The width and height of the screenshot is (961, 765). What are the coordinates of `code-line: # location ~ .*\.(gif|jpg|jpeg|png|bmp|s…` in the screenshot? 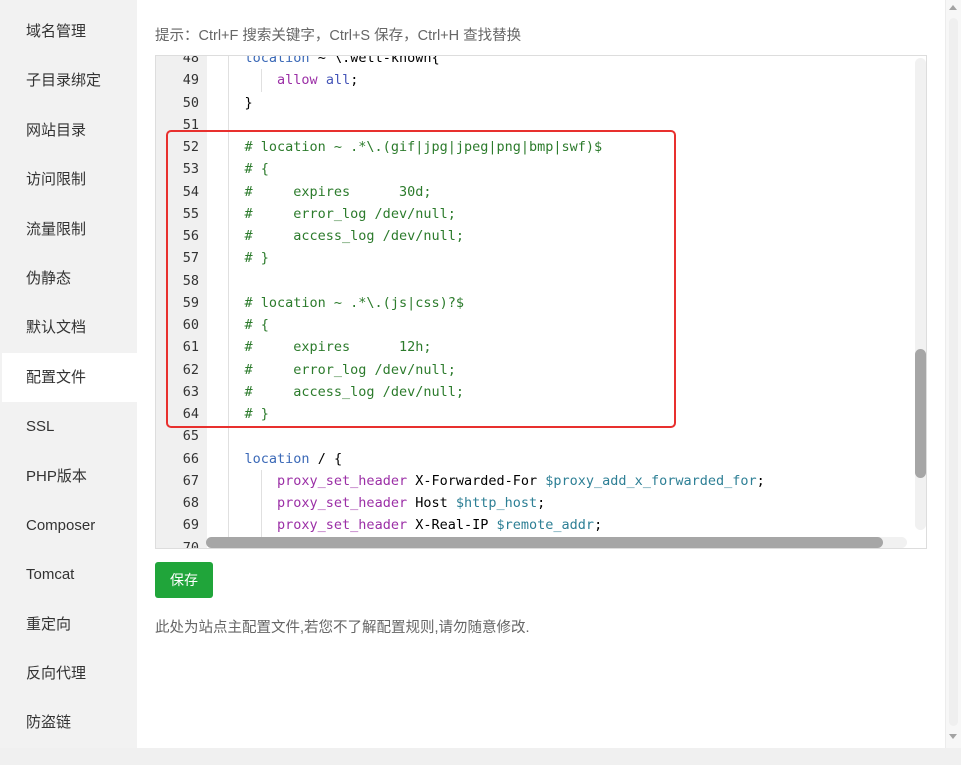 It's located at (562, 147).